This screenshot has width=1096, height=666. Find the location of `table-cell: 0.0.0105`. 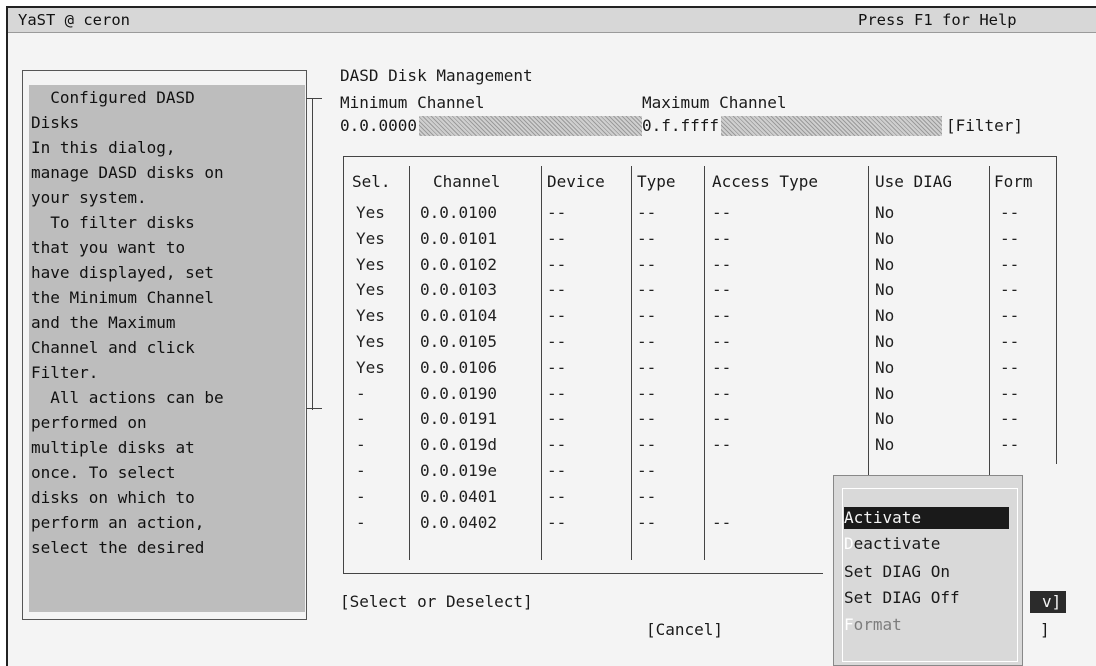

table-cell: 0.0.0105 is located at coordinates (458, 341).